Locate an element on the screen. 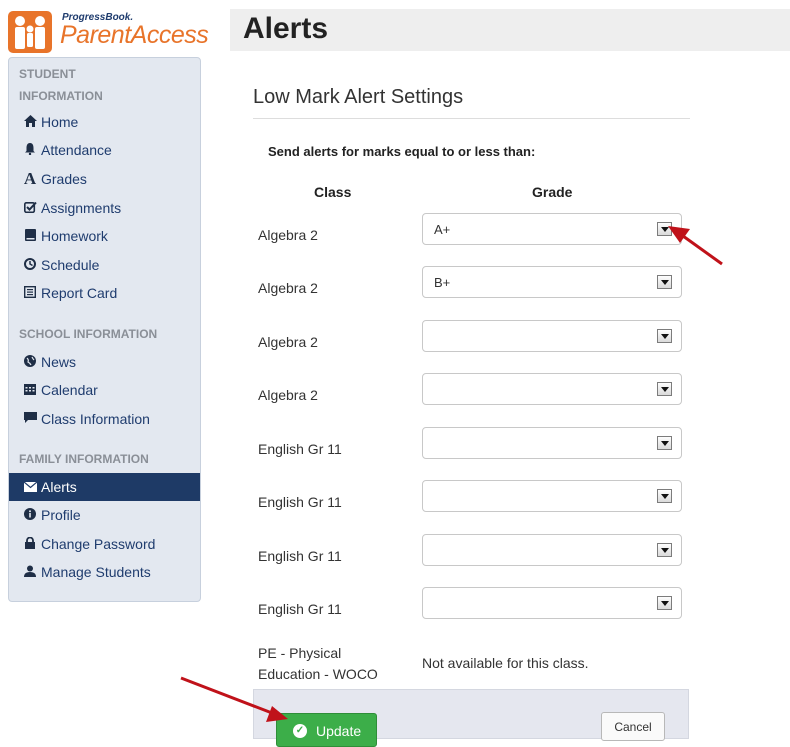  sidebar-item-calendar: Calendar is located at coordinates (104, 390).